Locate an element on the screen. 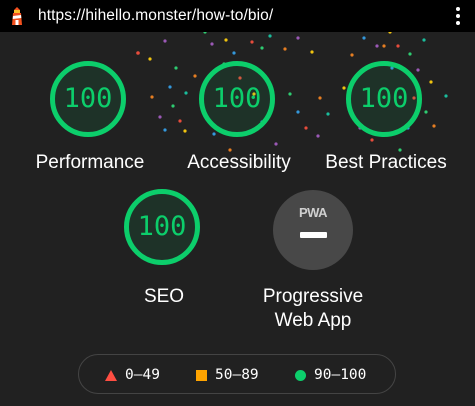 The height and width of the screenshot is (406, 475). browser-address-bar: https://hihello.monster/how-to/bio/ is located at coordinates (237, 16).